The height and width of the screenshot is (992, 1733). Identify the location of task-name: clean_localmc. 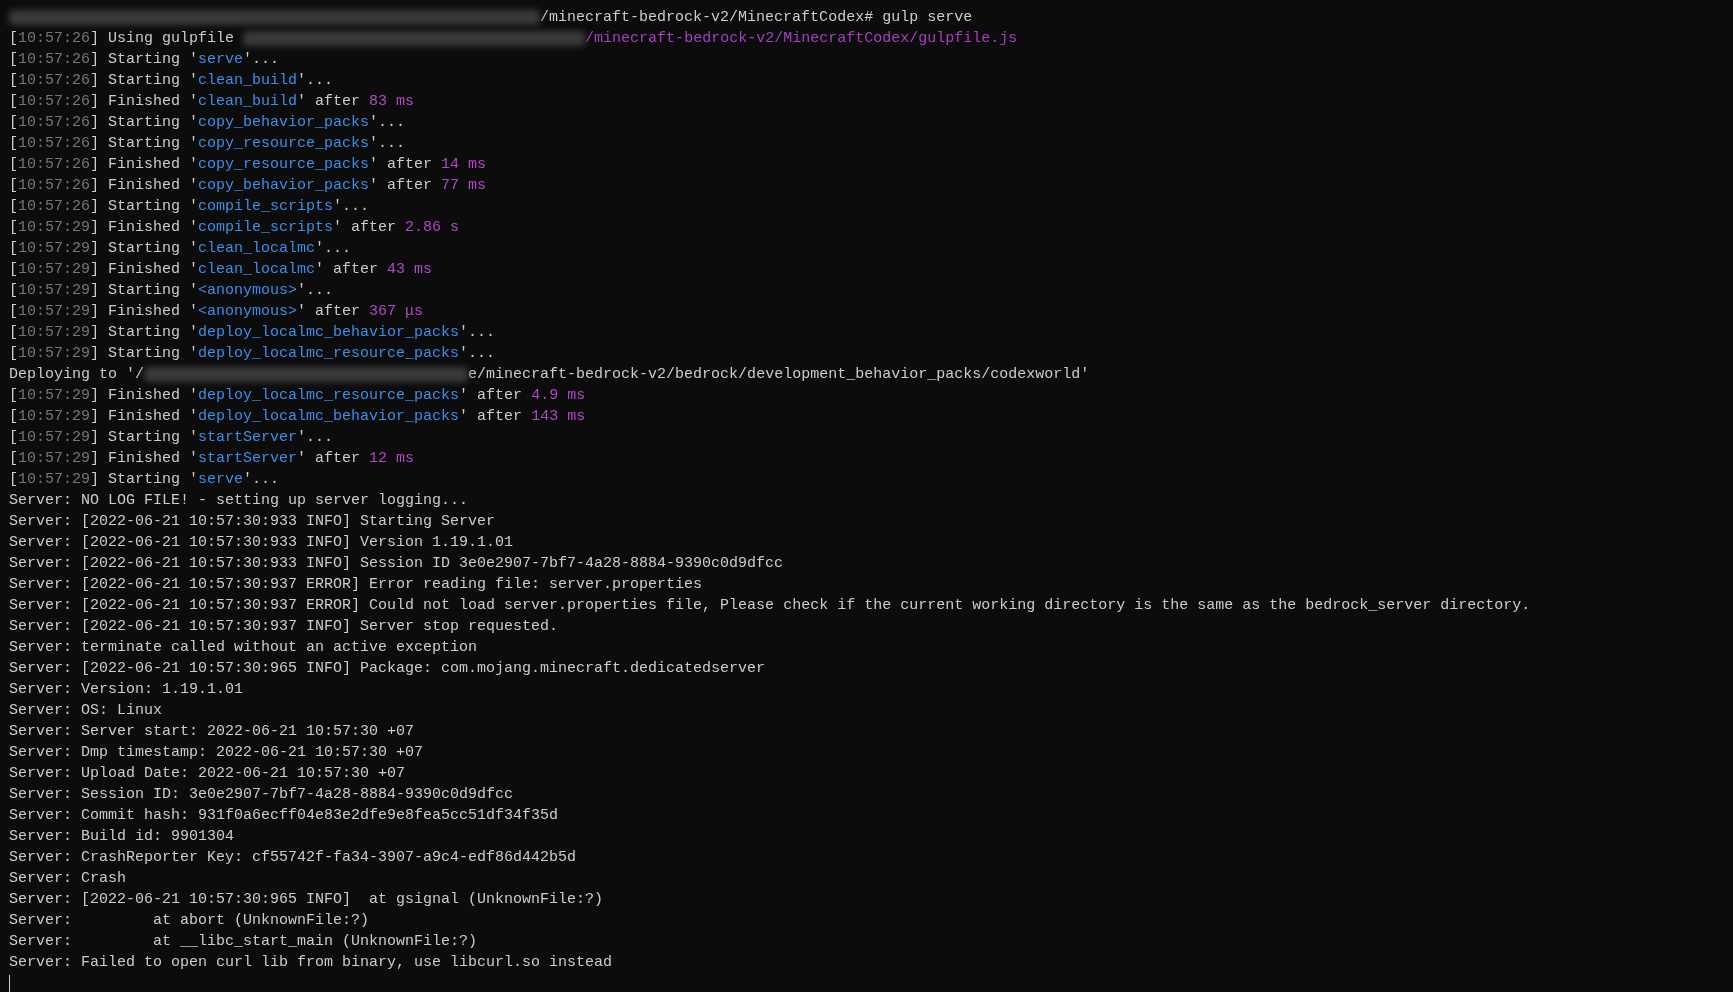
(257, 249).